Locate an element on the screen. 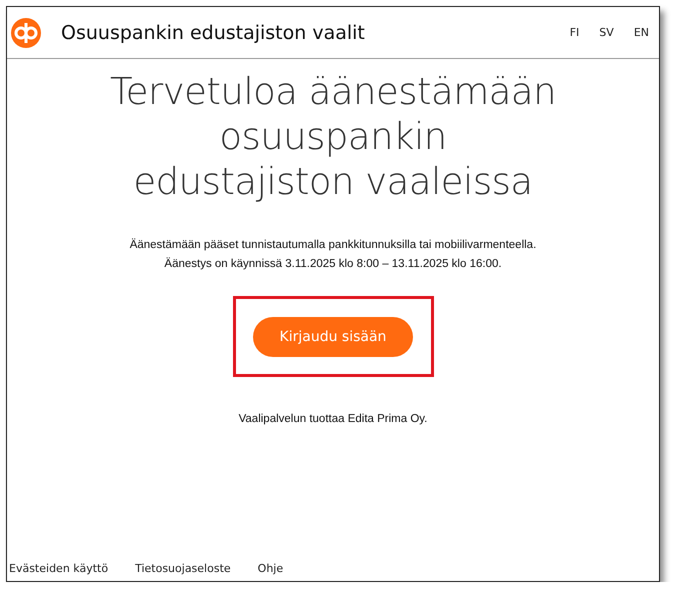 Image resolution: width=678 pixels, height=602 pixels. footer-link: Tietosuojaseloste is located at coordinates (183, 568).